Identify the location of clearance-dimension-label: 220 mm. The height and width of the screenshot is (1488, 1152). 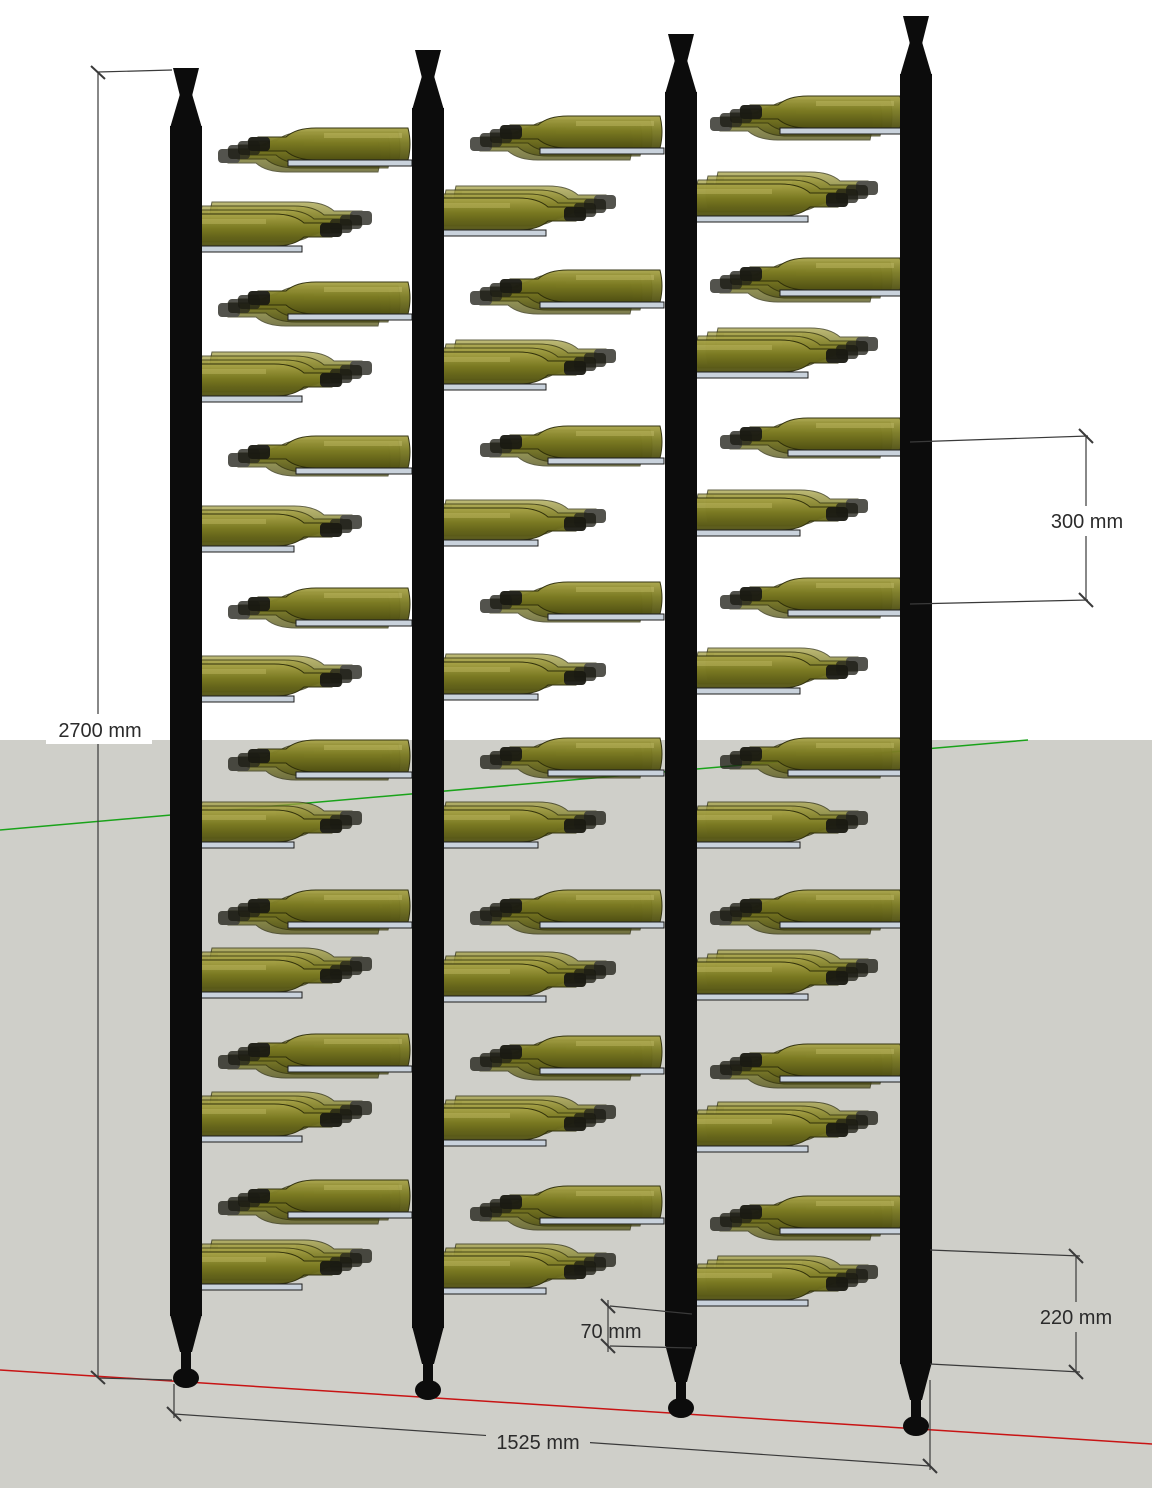
(1076, 1318).